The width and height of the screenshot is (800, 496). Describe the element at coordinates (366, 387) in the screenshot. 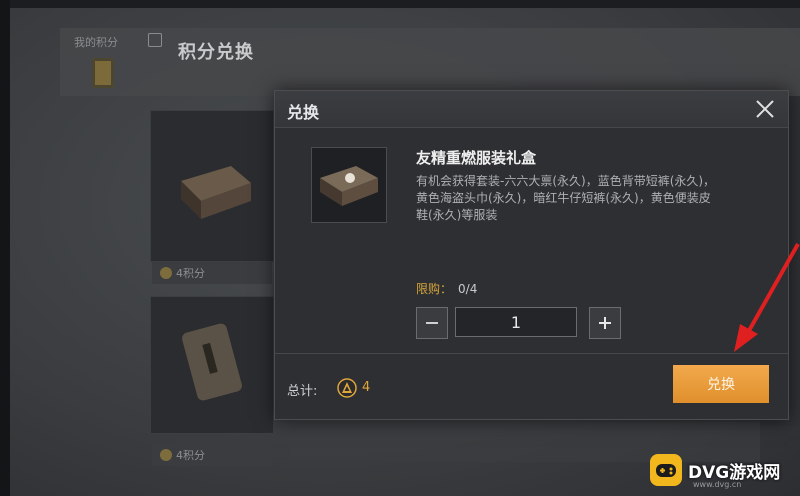

I see `total-value: 4` at that location.